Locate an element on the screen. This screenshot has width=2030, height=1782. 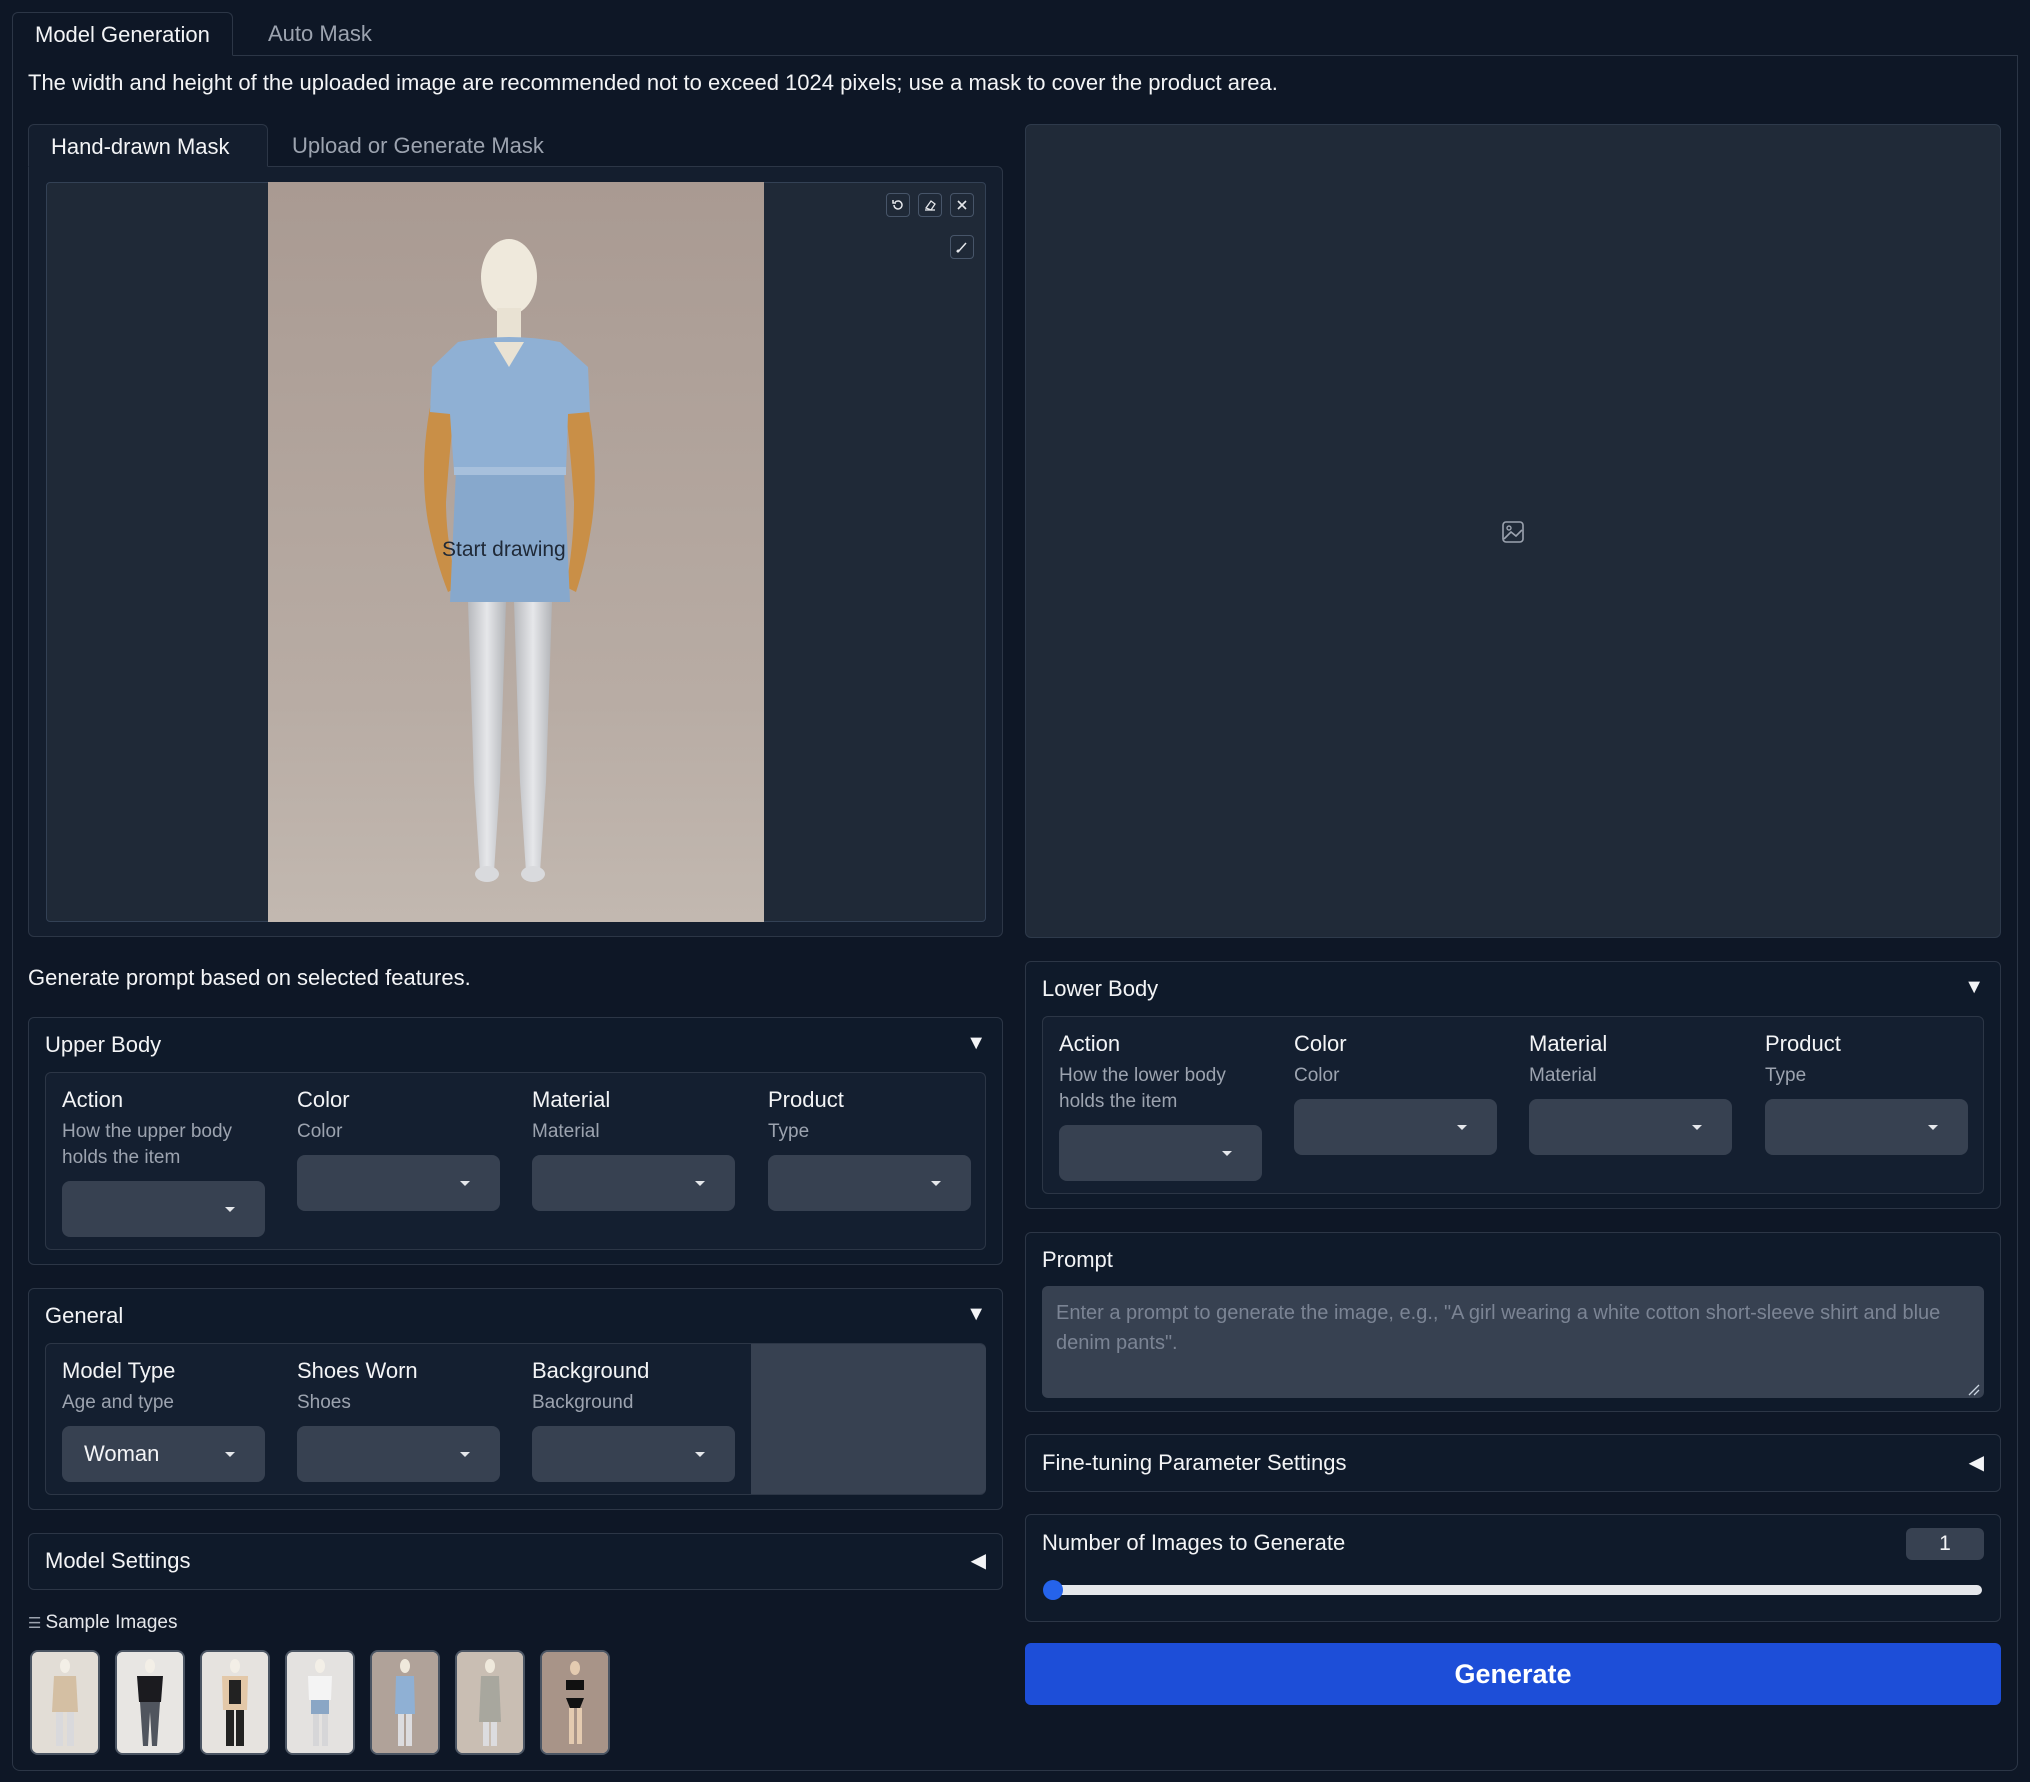
shoes-worn-label: Shoes Worn is located at coordinates (357, 1370).